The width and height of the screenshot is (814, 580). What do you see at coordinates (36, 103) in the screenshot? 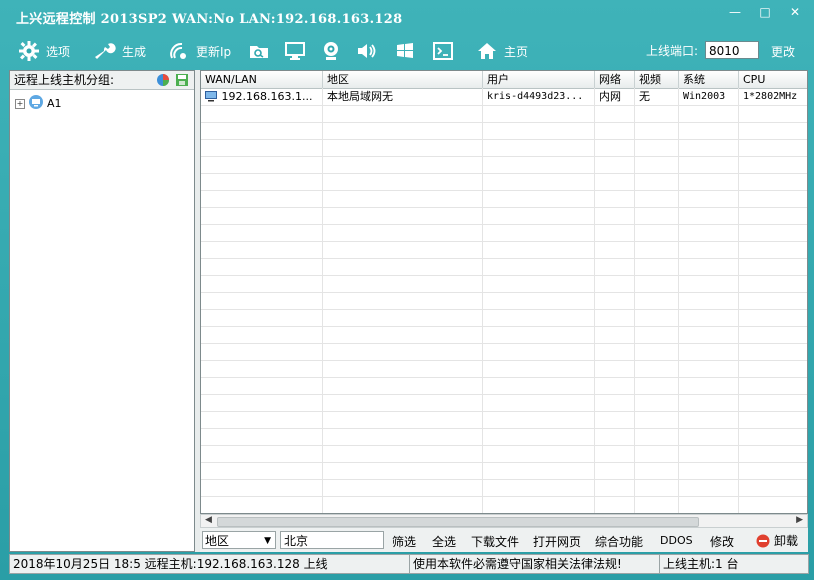
I see `group-computer-icon` at bounding box center [36, 103].